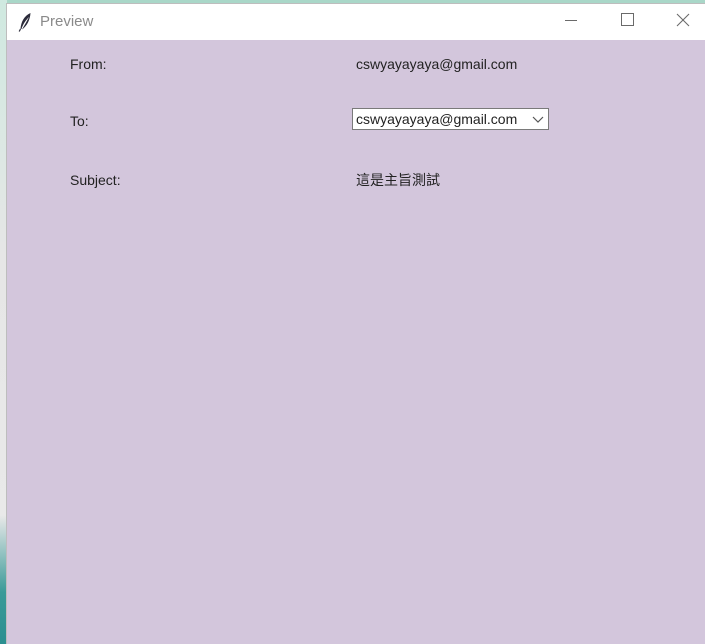  What do you see at coordinates (398, 180) in the screenshot?
I see `subject-value: 這是主旨測試` at bounding box center [398, 180].